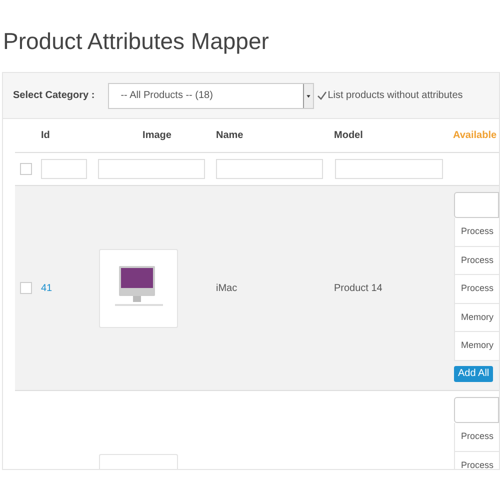  Describe the element at coordinates (64, 169) in the screenshot. I see `id-filter-field` at that location.